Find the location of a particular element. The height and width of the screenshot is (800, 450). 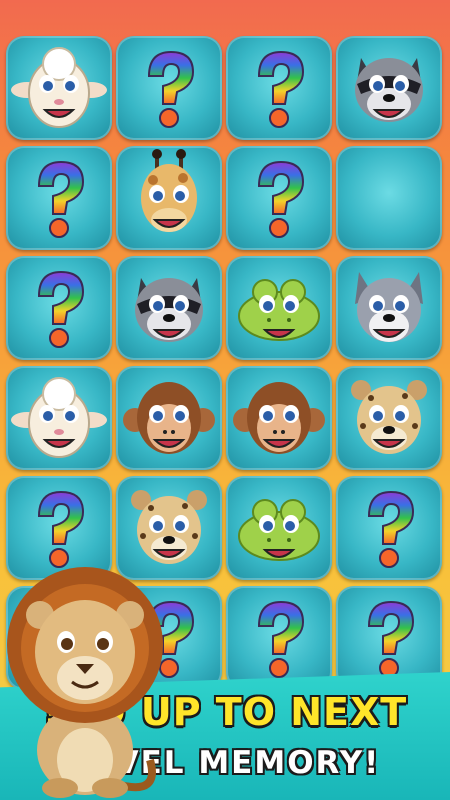

leopard-icon is located at coordinates (389, 417).